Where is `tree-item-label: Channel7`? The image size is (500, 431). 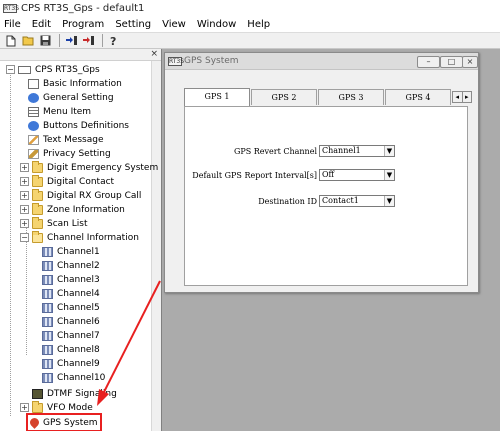
tree-item-label: Channel7 is located at coordinates (78, 335).